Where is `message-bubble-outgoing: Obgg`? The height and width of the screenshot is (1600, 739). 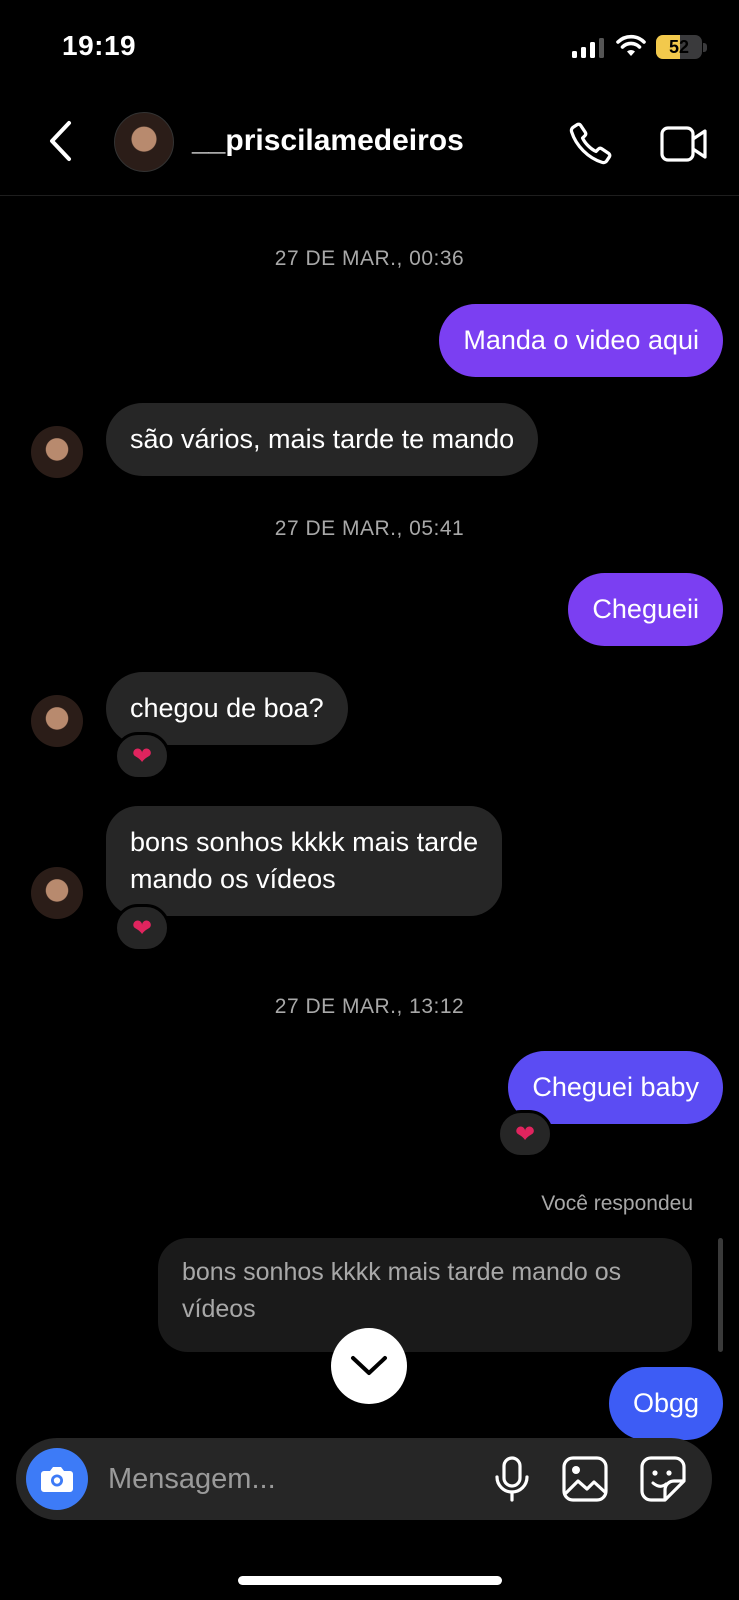
message-bubble-outgoing: Obgg is located at coordinates (665, 1403).